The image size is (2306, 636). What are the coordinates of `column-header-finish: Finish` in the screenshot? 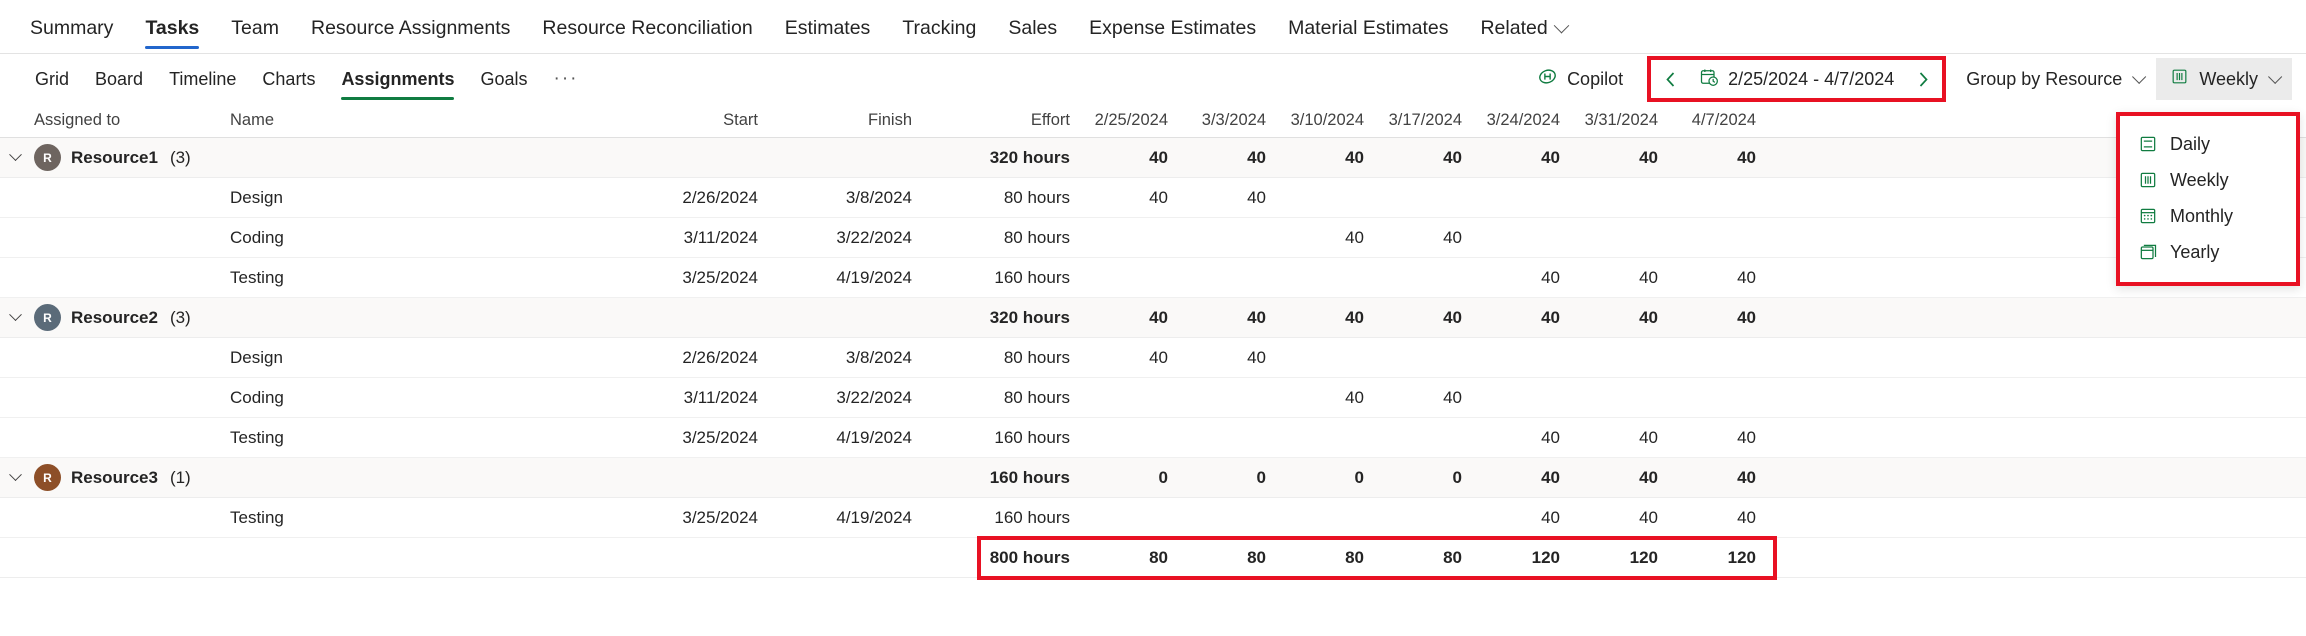 It's located at (889, 120).